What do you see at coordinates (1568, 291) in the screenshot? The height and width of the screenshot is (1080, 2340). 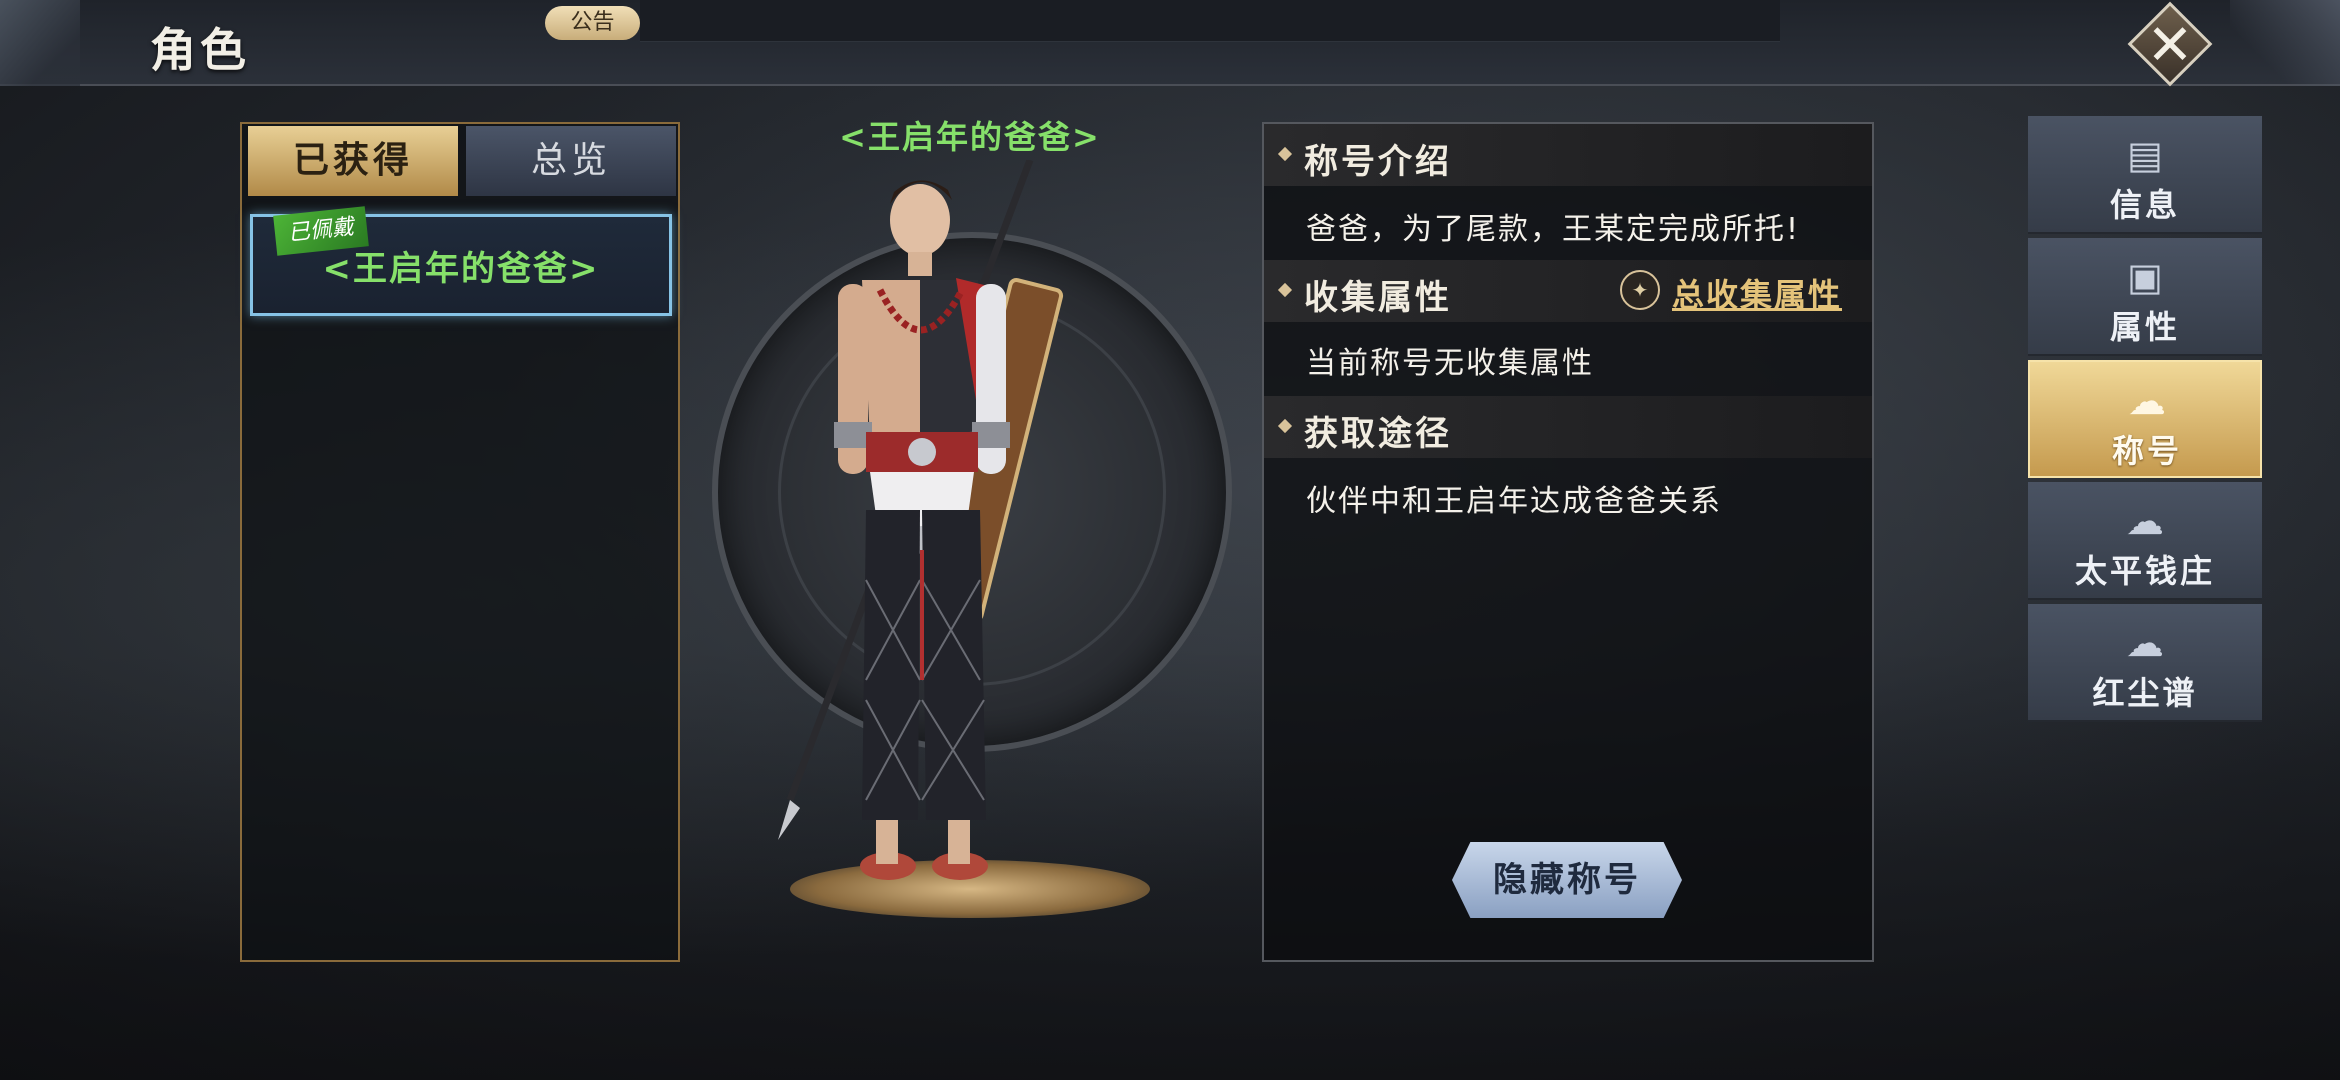 I see `collect-section-header: 收集属性 ✦ 总收集属性` at bounding box center [1568, 291].